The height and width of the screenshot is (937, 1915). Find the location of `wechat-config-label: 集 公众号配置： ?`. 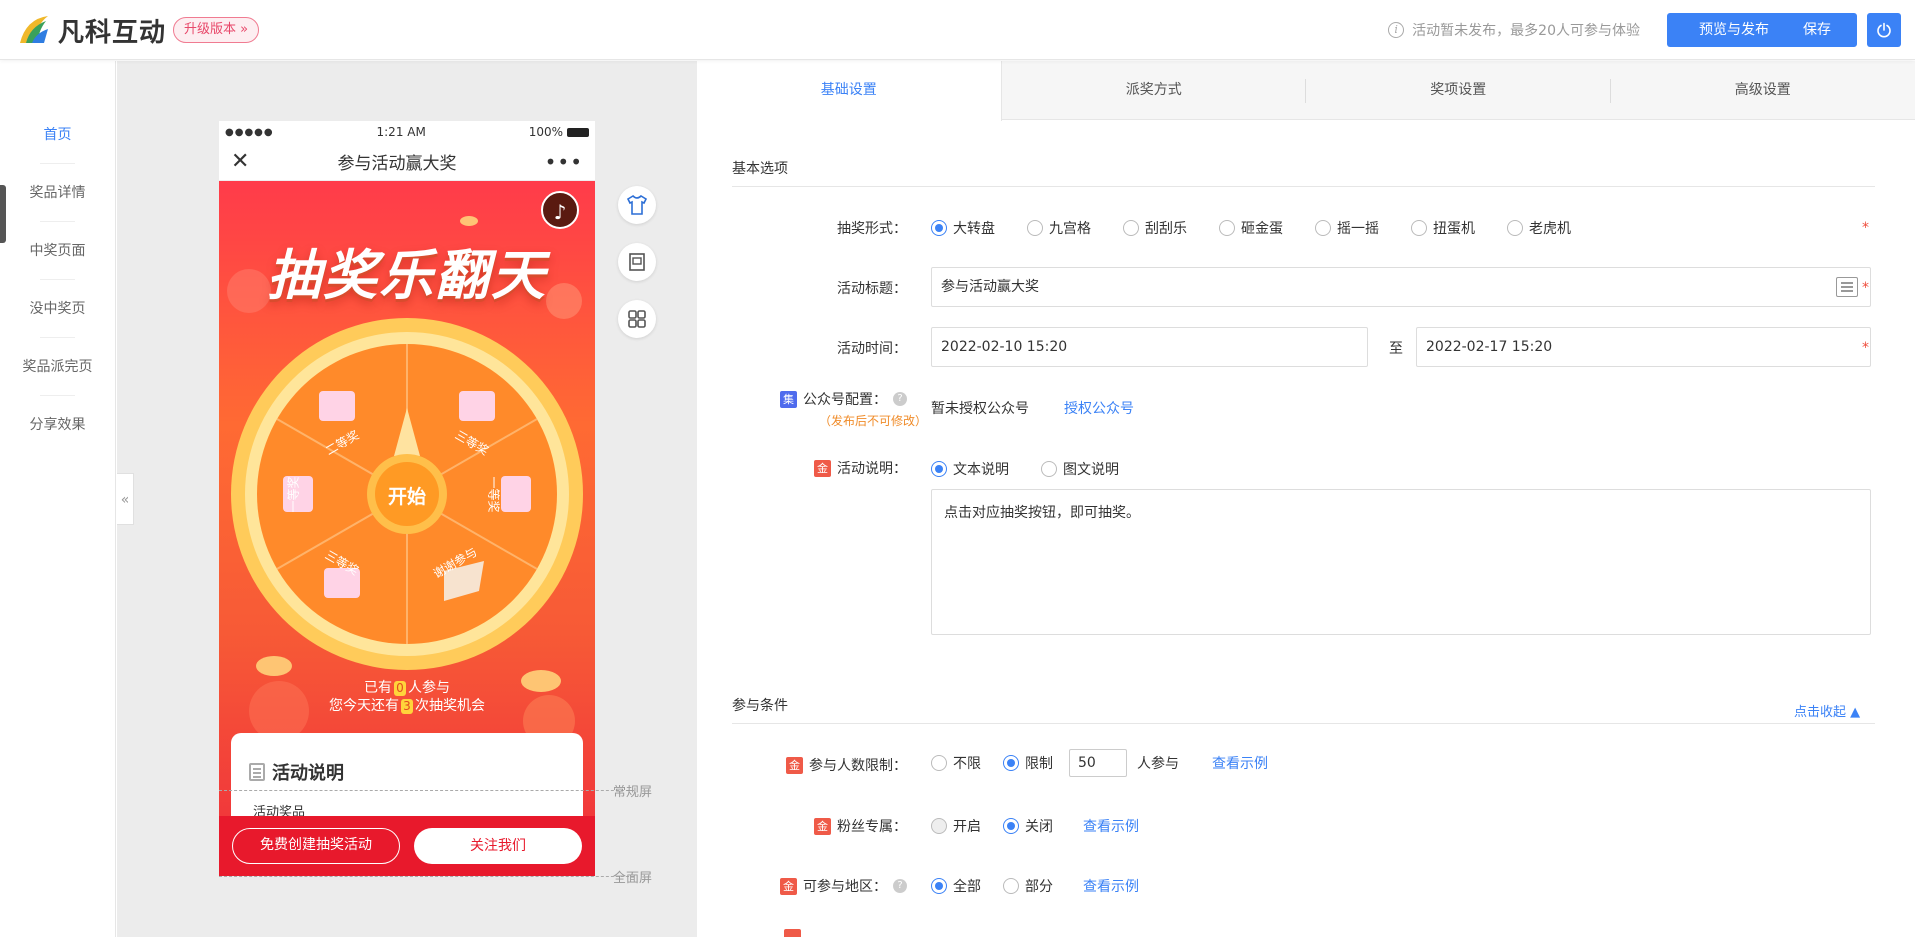

wechat-config-label: 集 公众号配置： ? is located at coordinates (817, 399).